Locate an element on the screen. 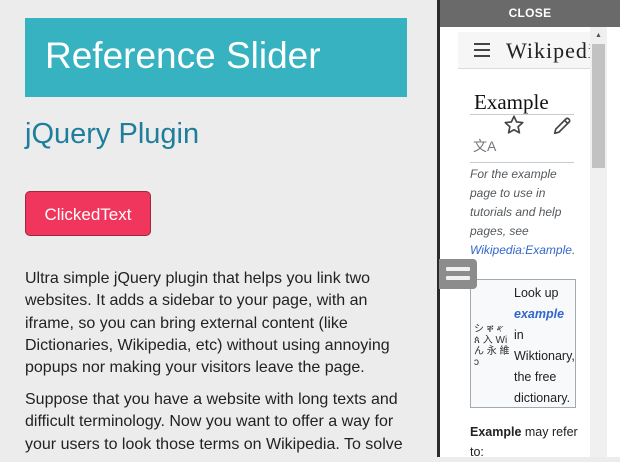  wiktionary-suffix: in Wiktionary, the free dictionary. is located at coordinates (544, 366).